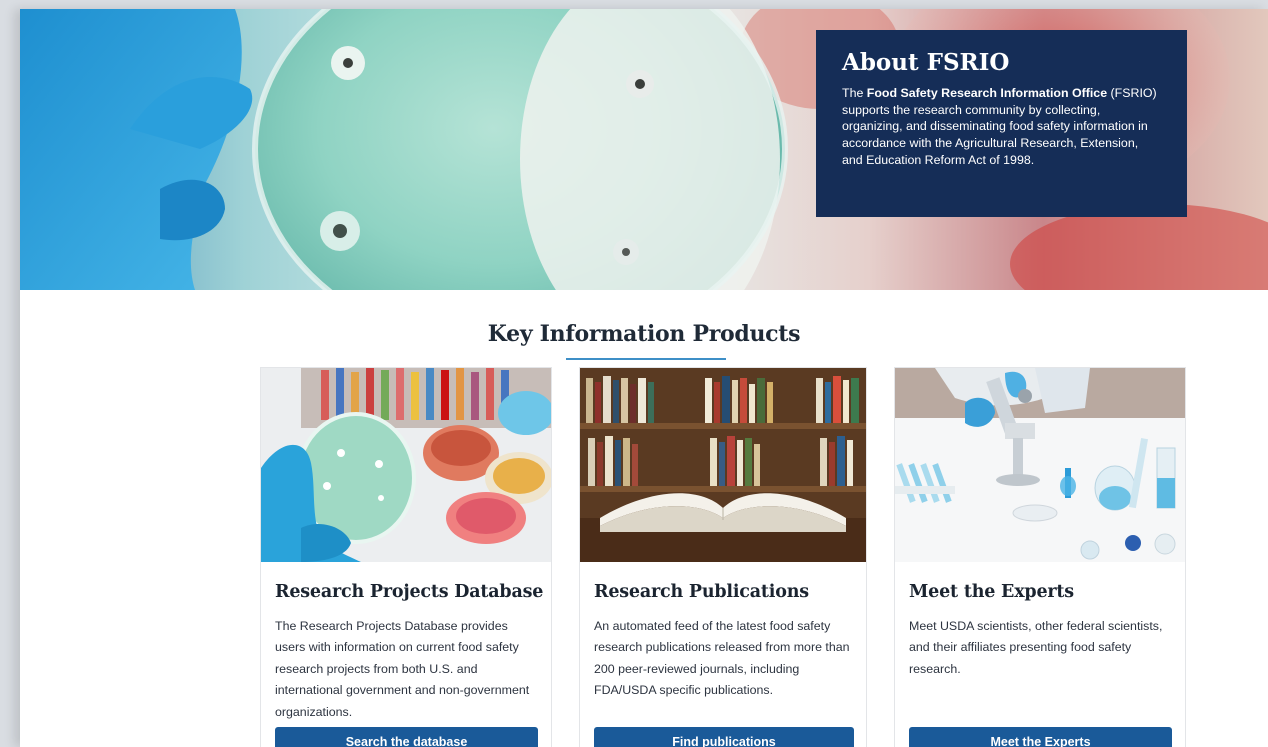  Describe the element at coordinates (987, 93) in the screenshot. I see `about-text-bold: Food Safety Research Information Office` at that location.